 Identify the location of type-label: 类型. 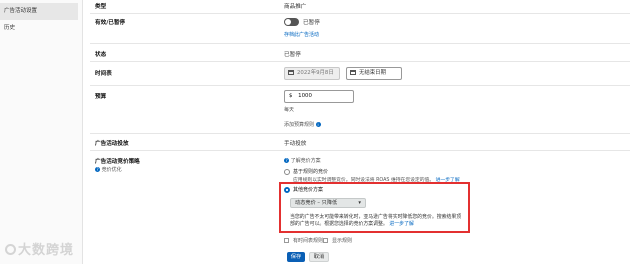
(101, 7).